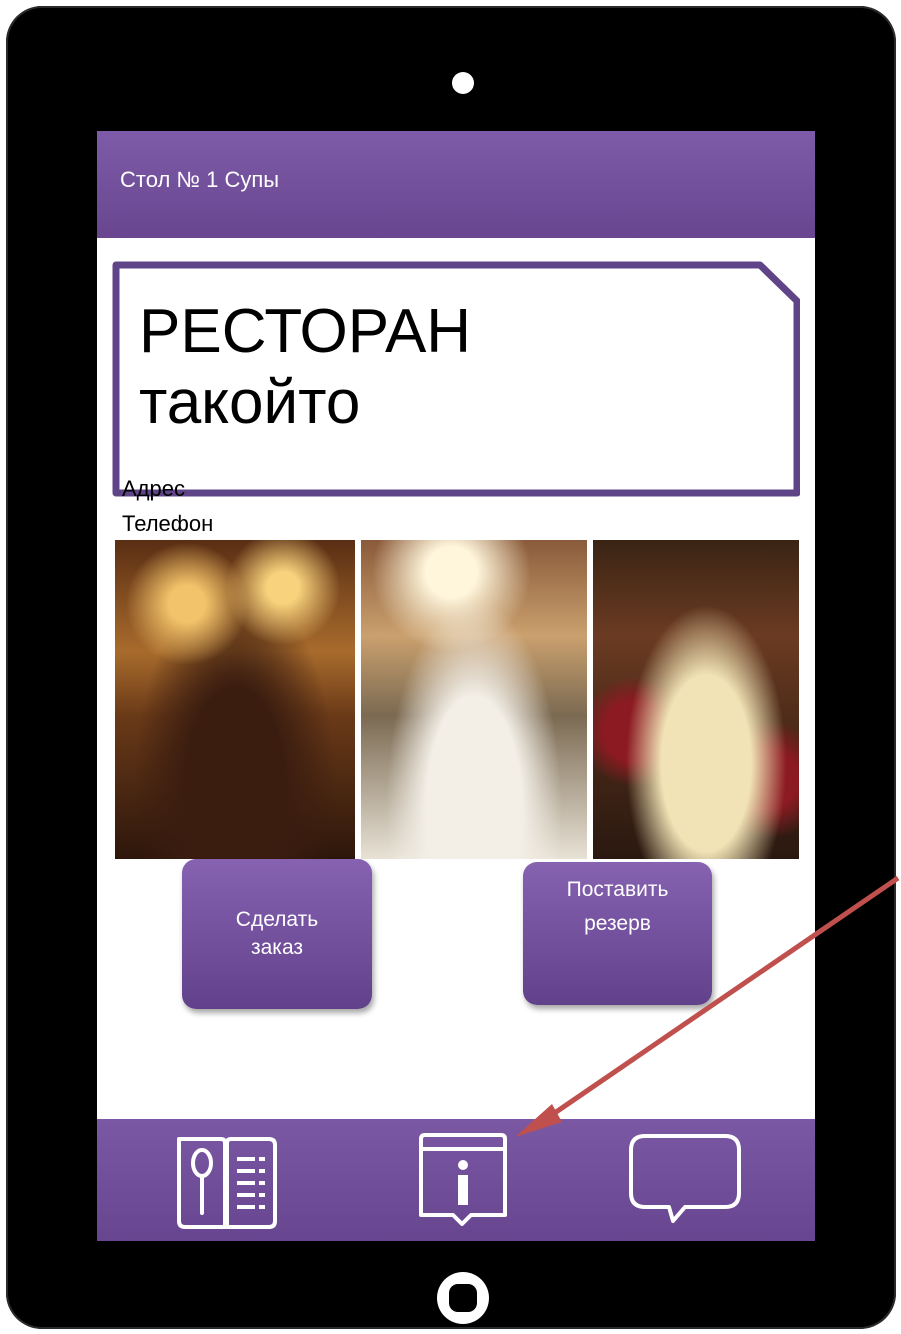 The height and width of the screenshot is (1334, 901). Describe the element at coordinates (277, 947) in the screenshot. I see `make-order-line2: заказ` at that location.